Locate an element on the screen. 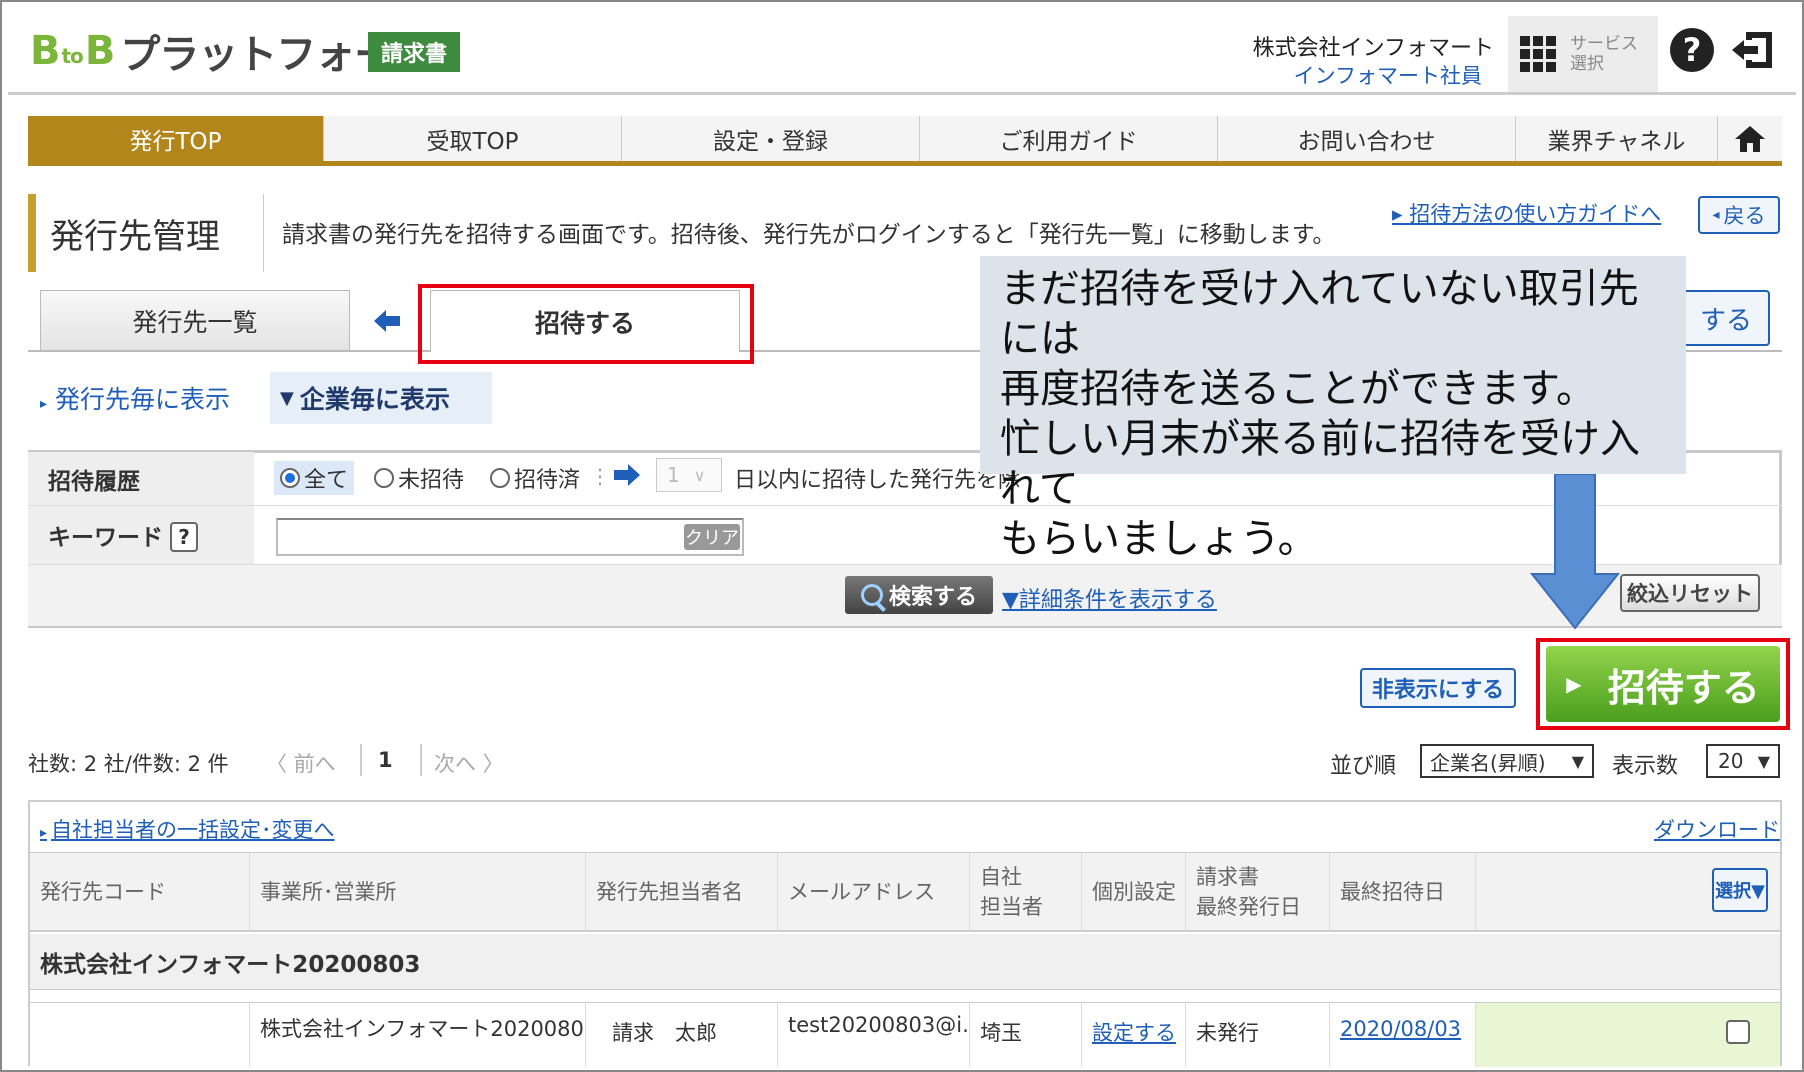 This screenshot has height=1072, width=1804. service-select-label: サービス 選択 is located at coordinates (1604, 54).